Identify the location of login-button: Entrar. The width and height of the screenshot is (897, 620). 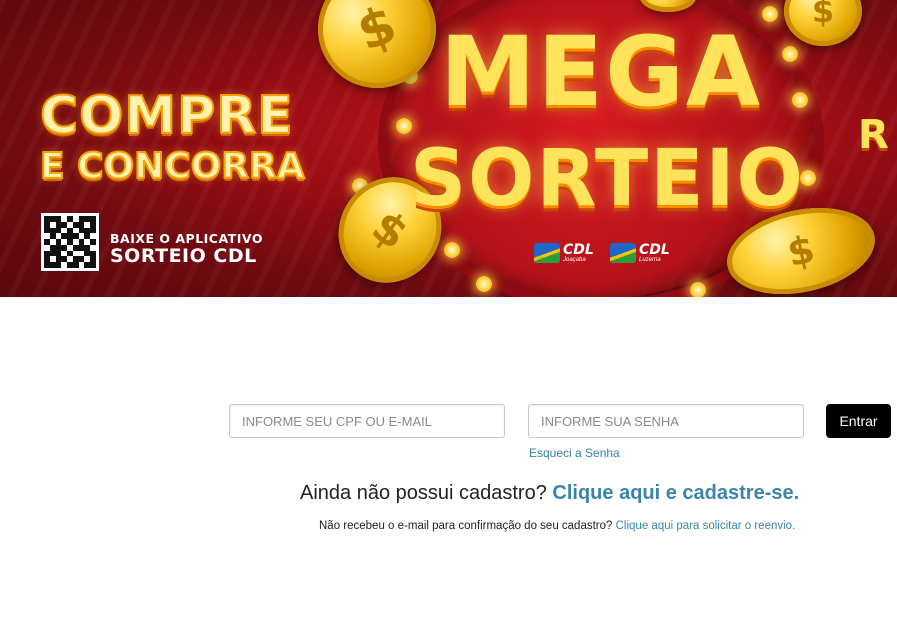
(858, 421).